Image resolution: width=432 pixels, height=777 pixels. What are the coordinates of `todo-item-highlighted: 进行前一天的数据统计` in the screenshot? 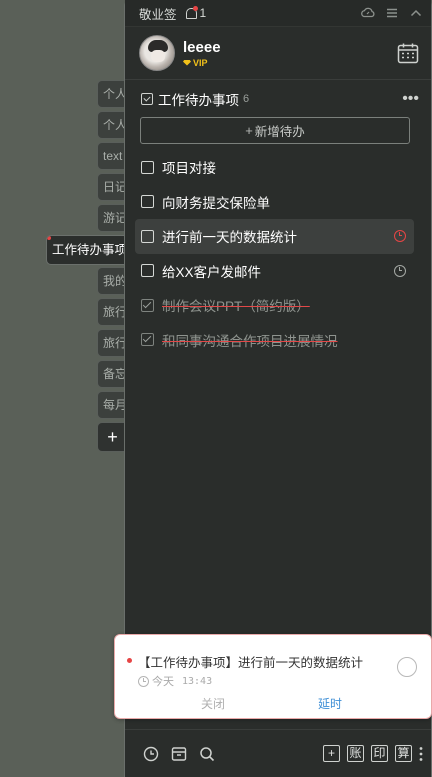 It's located at (274, 236).